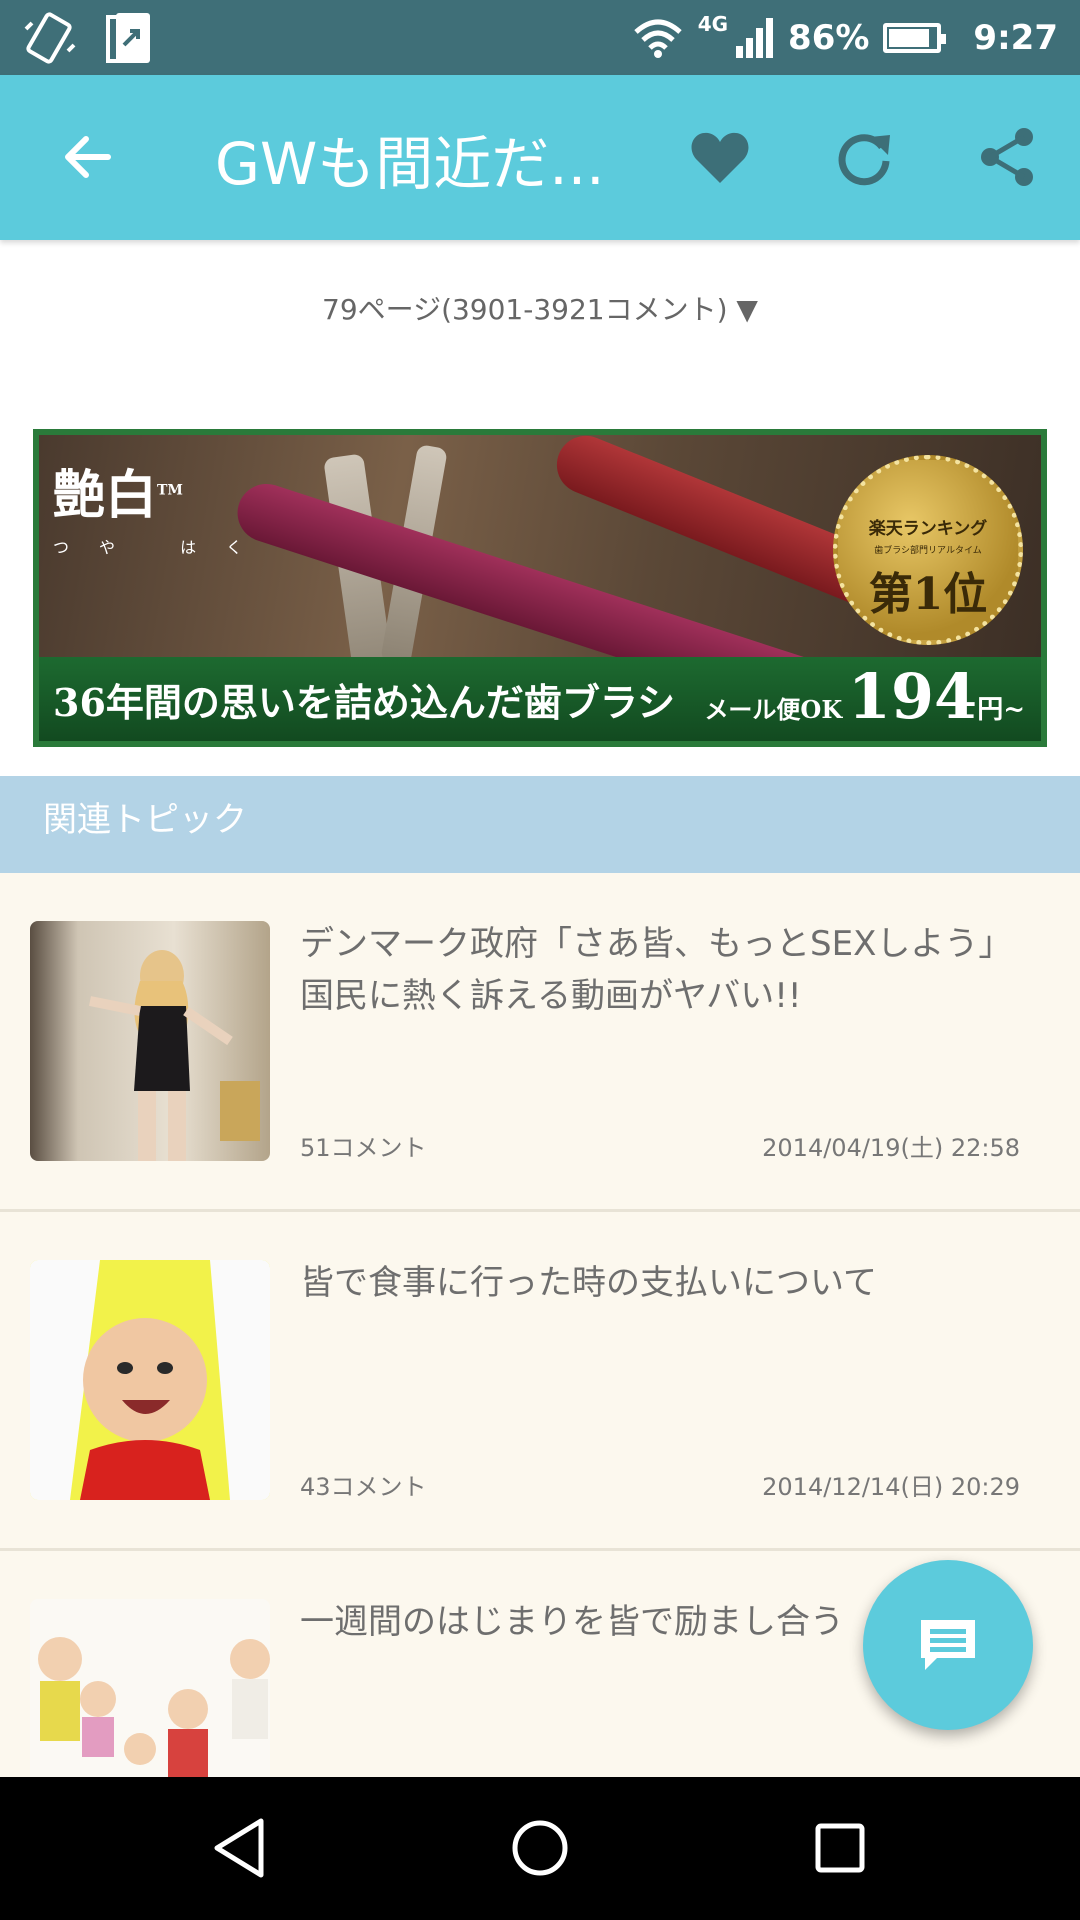  I want to click on battery-icon, so click(915, 37).